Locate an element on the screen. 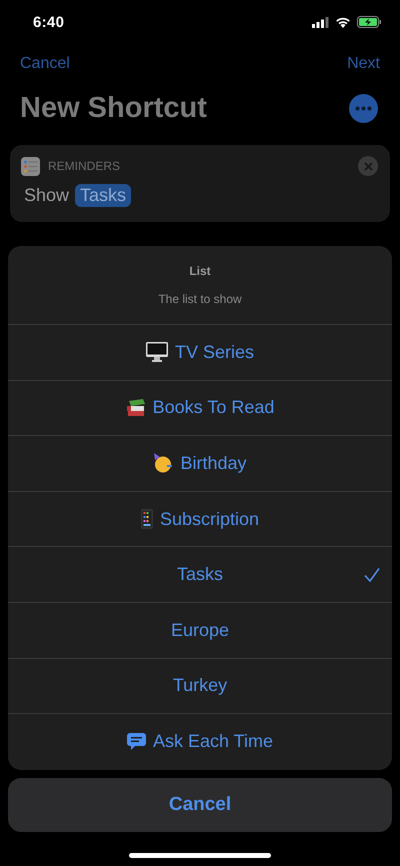  list-option: Tasks is located at coordinates (200, 575).